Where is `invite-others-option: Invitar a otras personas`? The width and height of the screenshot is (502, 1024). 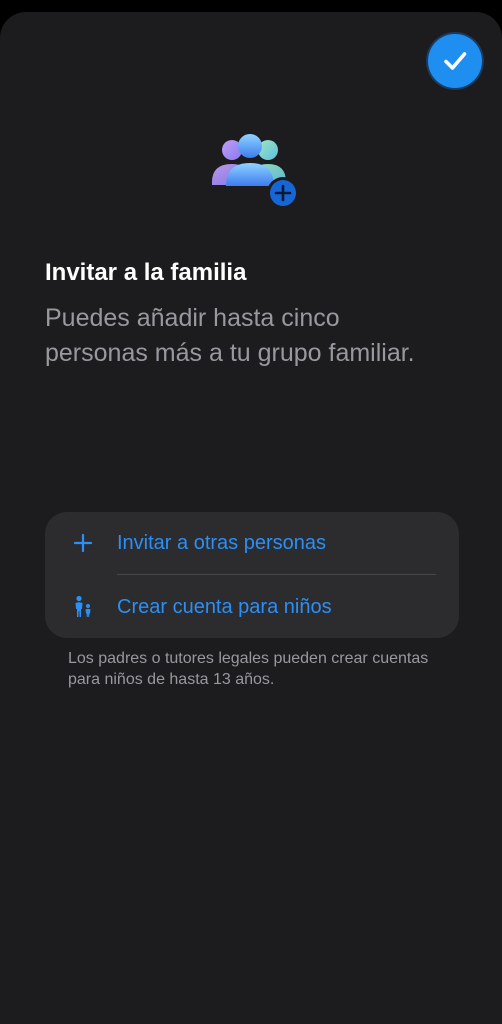 invite-others-option: Invitar a otras personas is located at coordinates (252, 543).